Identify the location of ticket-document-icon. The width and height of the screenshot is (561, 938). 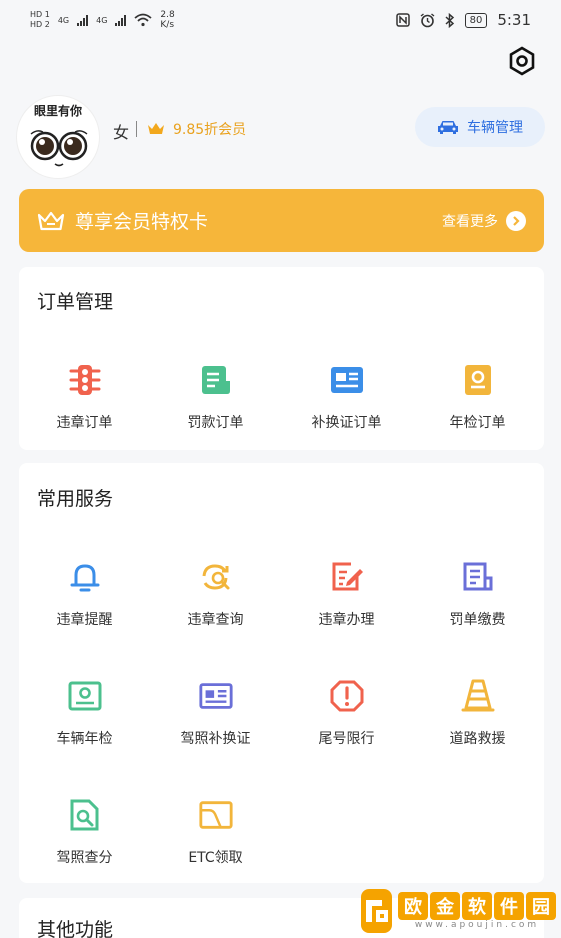
(478, 577).